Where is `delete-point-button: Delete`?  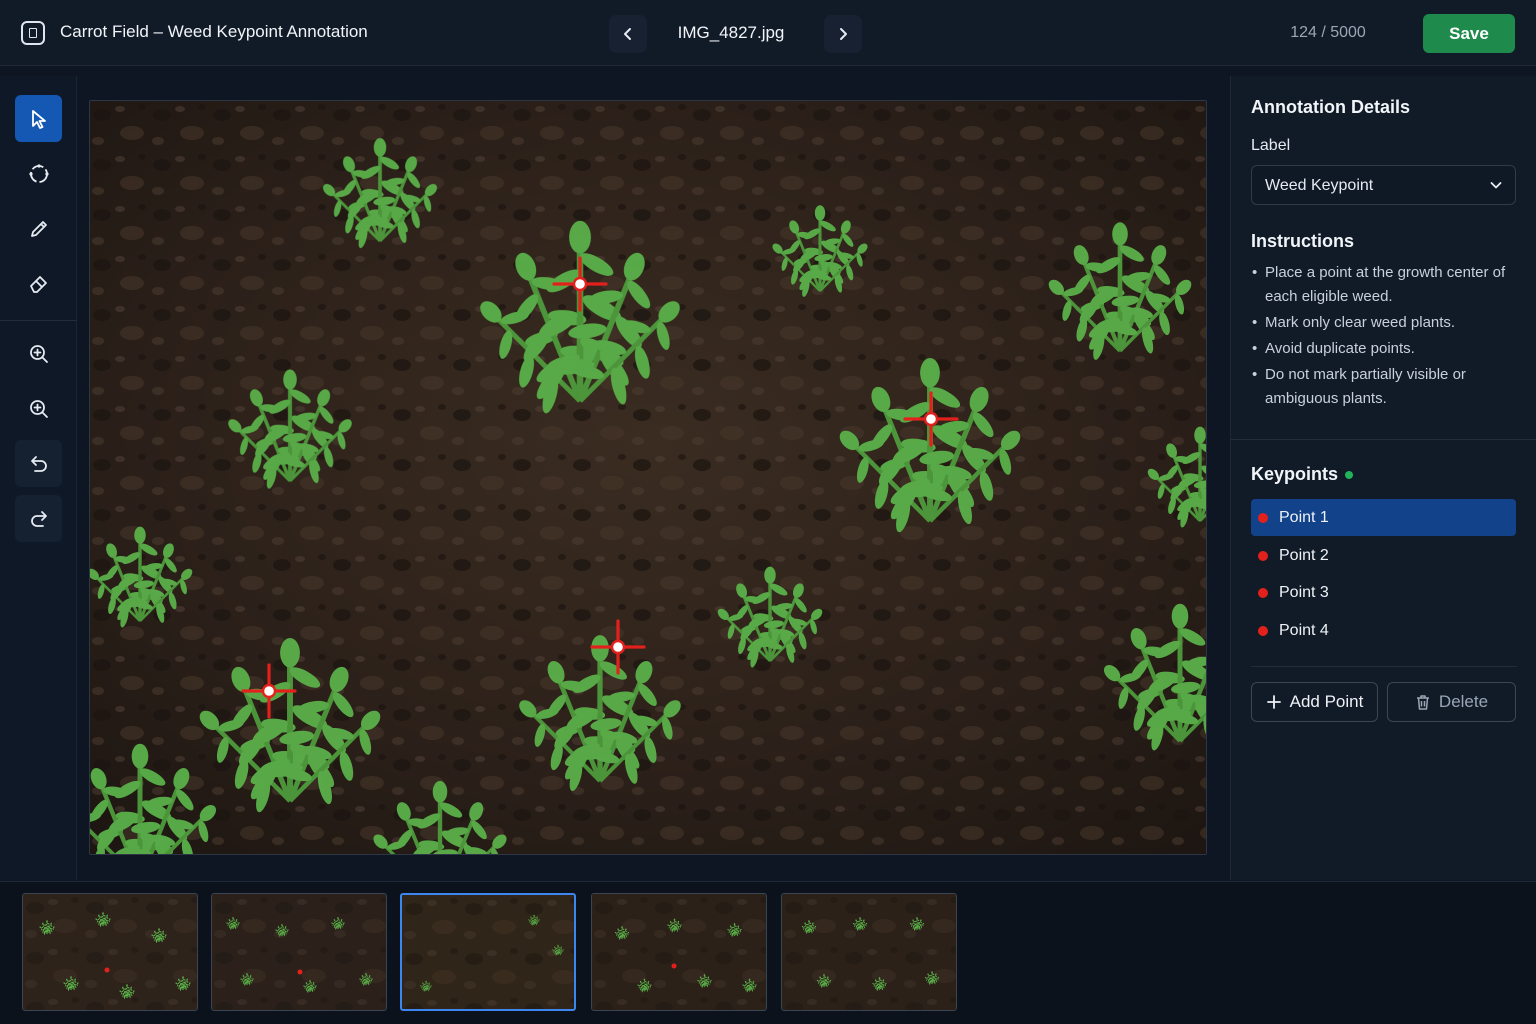 delete-point-button: Delete is located at coordinates (1451, 702).